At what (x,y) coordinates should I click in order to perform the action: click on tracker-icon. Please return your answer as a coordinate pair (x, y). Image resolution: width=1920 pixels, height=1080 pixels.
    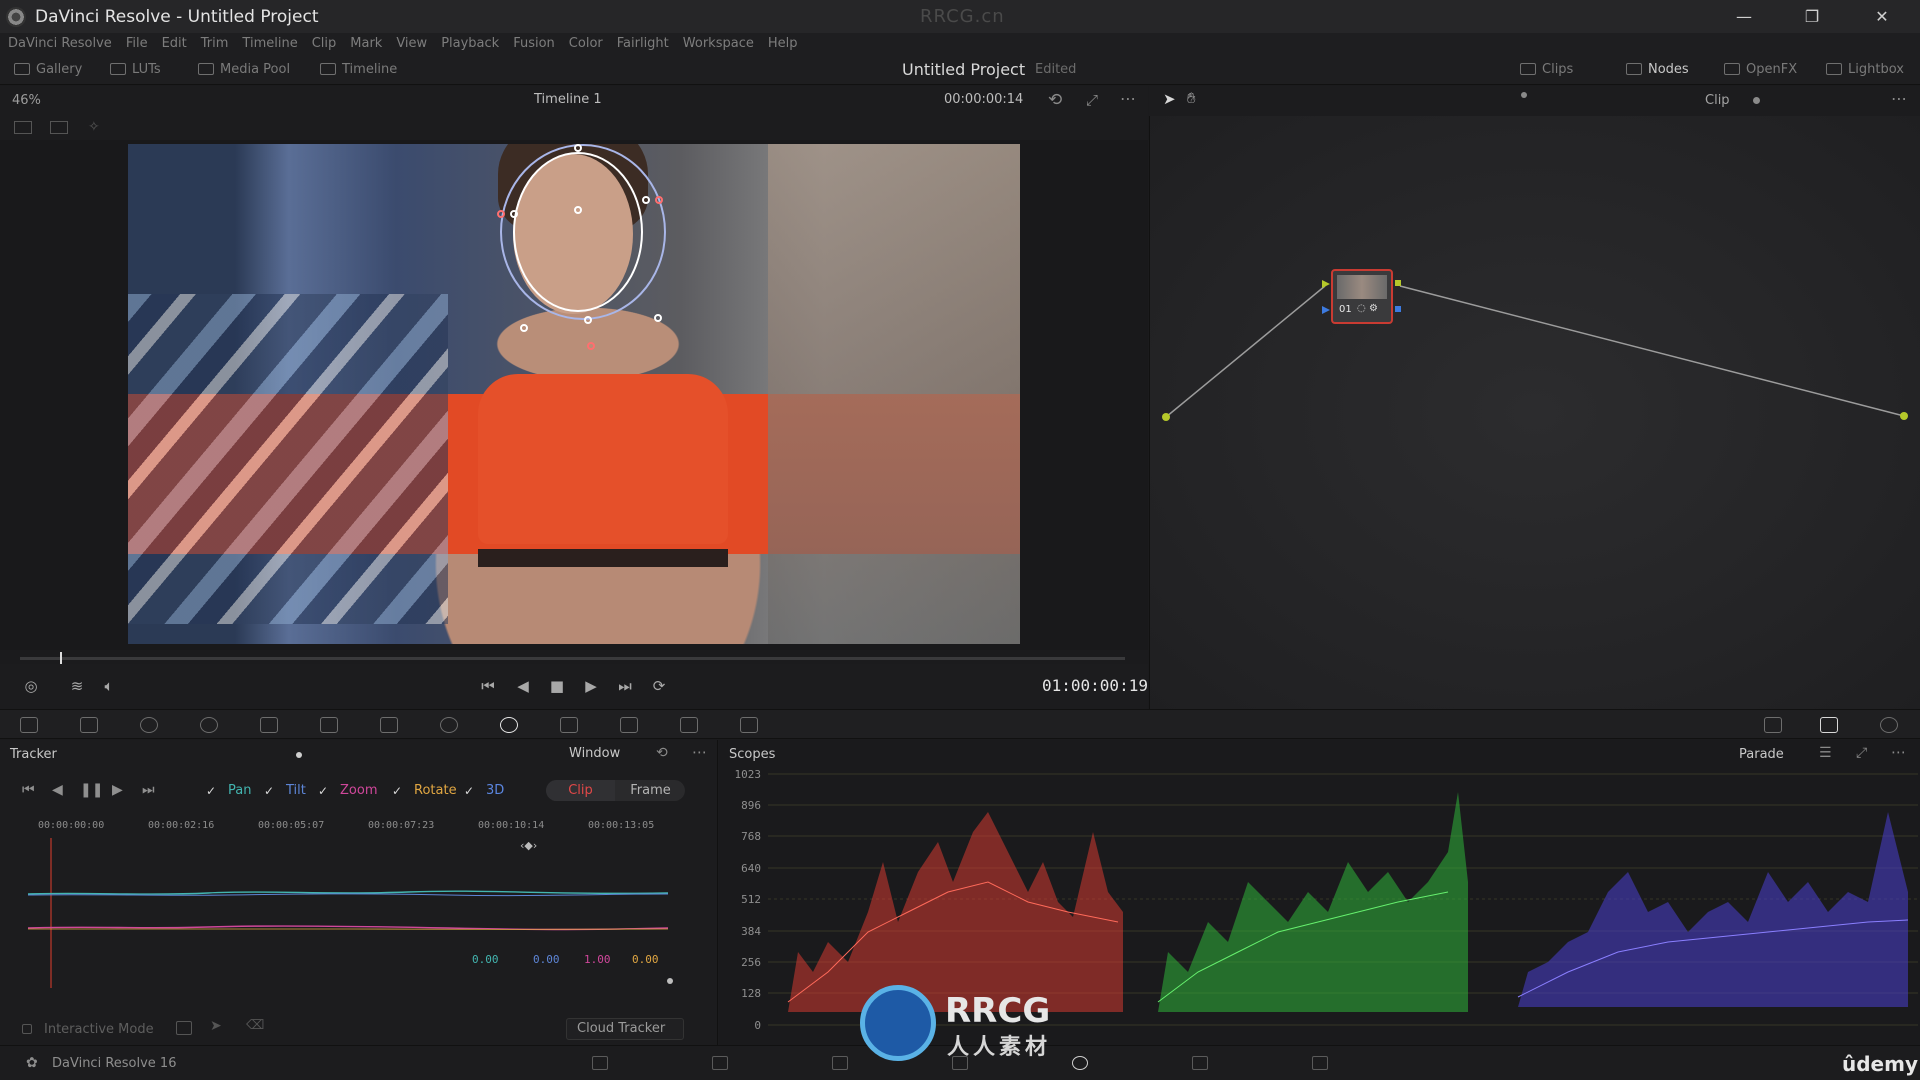
    Looking at the image, I should click on (509, 725).